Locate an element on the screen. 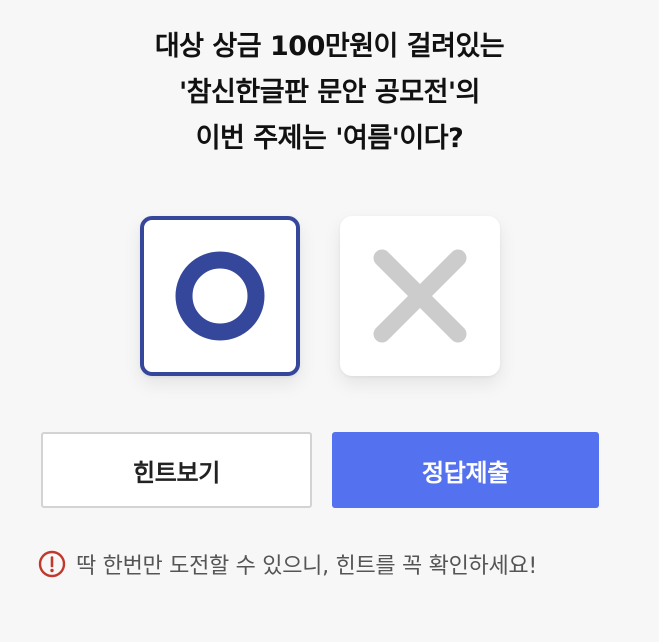 Image resolution: width=659 pixels, height=642 pixels. notice-message: 딱 한번만 도전할 수 있으니, 힌트를 꼭 확인하세요! is located at coordinates (287, 564).